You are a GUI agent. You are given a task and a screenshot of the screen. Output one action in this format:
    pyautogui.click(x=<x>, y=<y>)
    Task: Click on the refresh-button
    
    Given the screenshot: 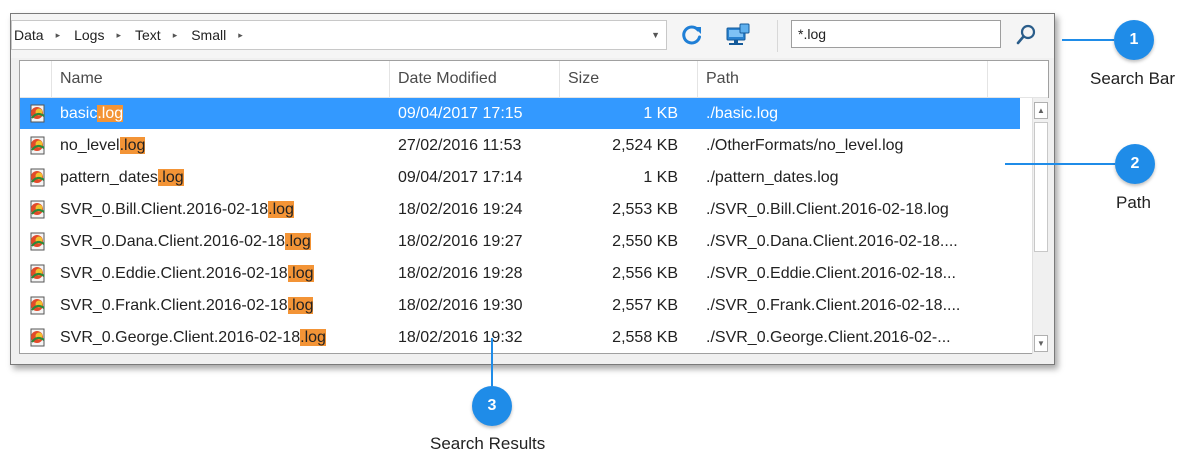 What is the action you would take?
    pyautogui.click(x=692, y=35)
    